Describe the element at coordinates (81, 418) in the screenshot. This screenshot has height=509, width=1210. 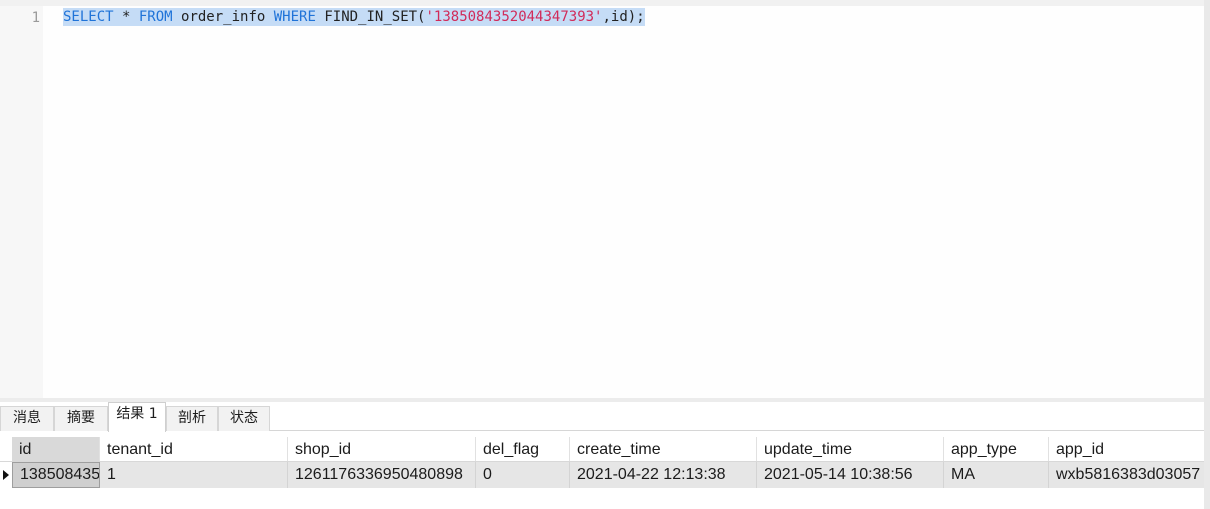
I see `tab-summary: 摘要` at that location.